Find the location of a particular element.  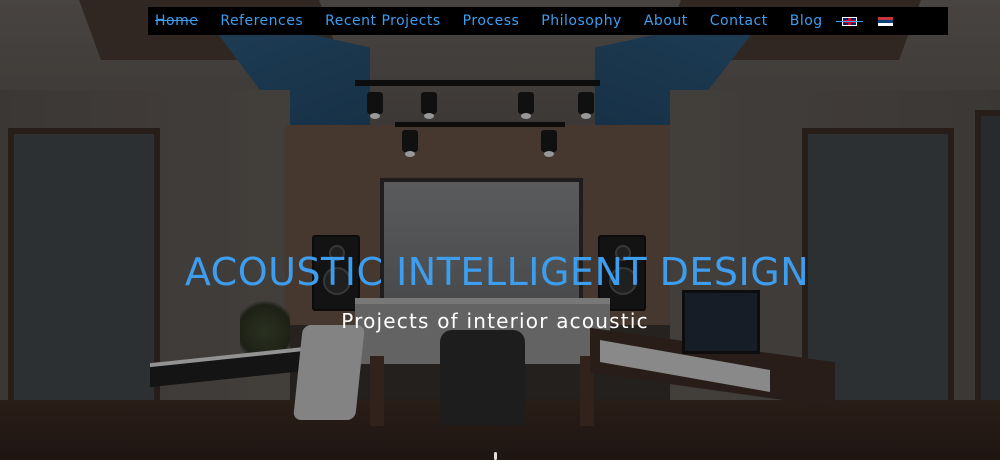

nav-recent-projects: Recent Projects is located at coordinates (383, 21).